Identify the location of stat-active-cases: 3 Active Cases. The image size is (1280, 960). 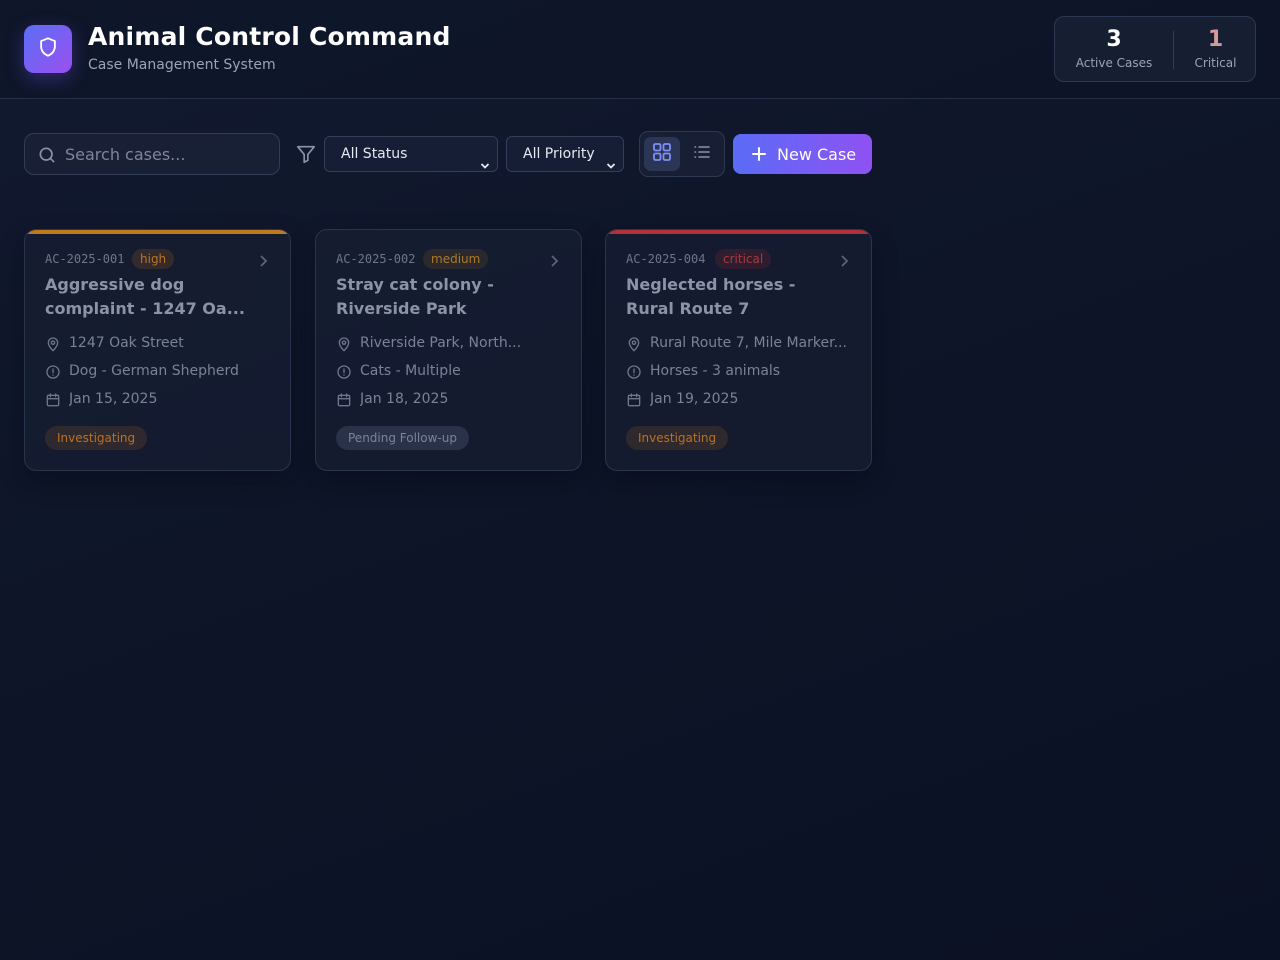
(1114, 50).